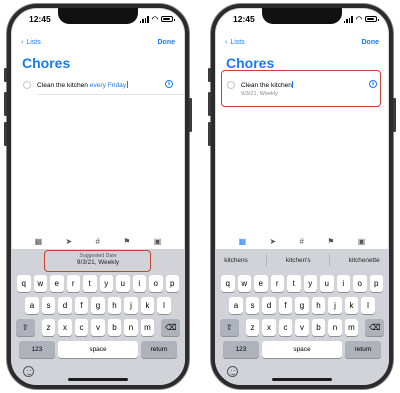 The width and height of the screenshot is (400, 393). What do you see at coordinates (302, 45) in the screenshot?
I see `nav-bar: ‹ Lists Done` at bounding box center [302, 45].